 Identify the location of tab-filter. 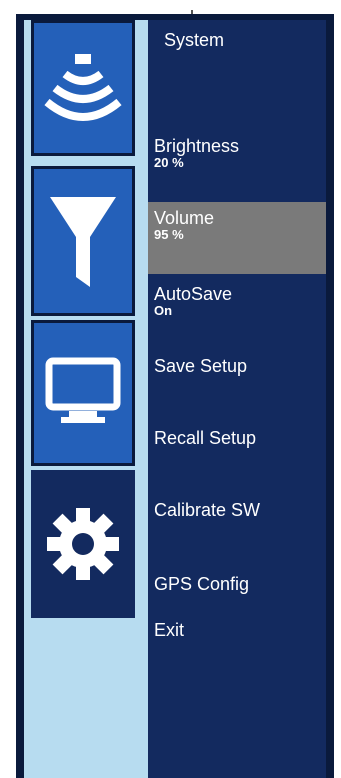
(83, 241).